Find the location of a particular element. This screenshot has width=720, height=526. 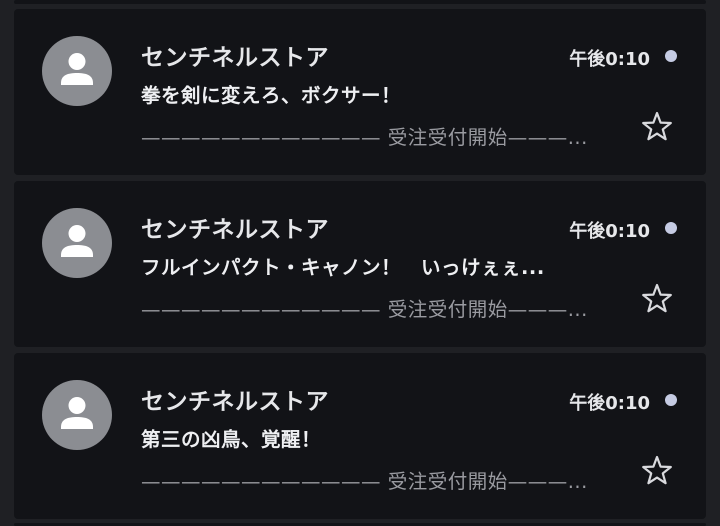

message-subject: 第三の凶鳥、覚醒！ is located at coordinates (231, 439).